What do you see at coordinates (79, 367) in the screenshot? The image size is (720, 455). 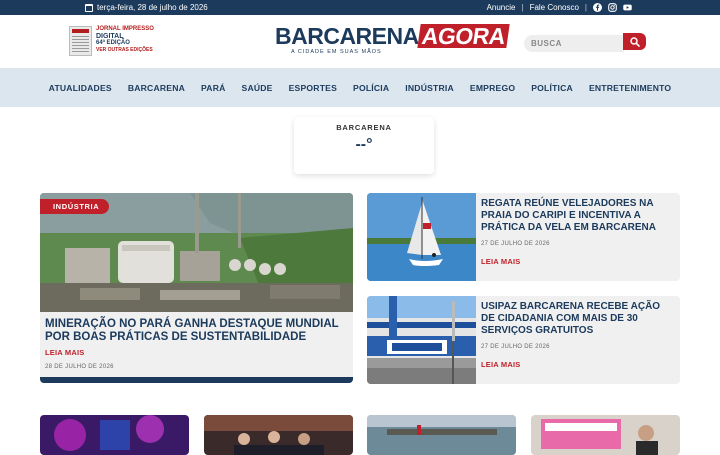 I see `featured-date: 28 DE JULHO DE 2026` at bounding box center [79, 367].